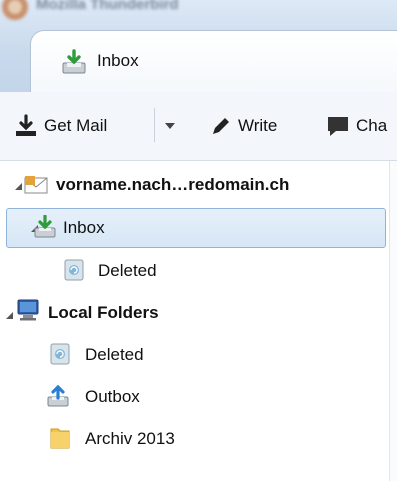 Image resolution: width=397 pixels, height=481 pixels. I want to click on local-folders-label: Local Folders, so click(103, 312).